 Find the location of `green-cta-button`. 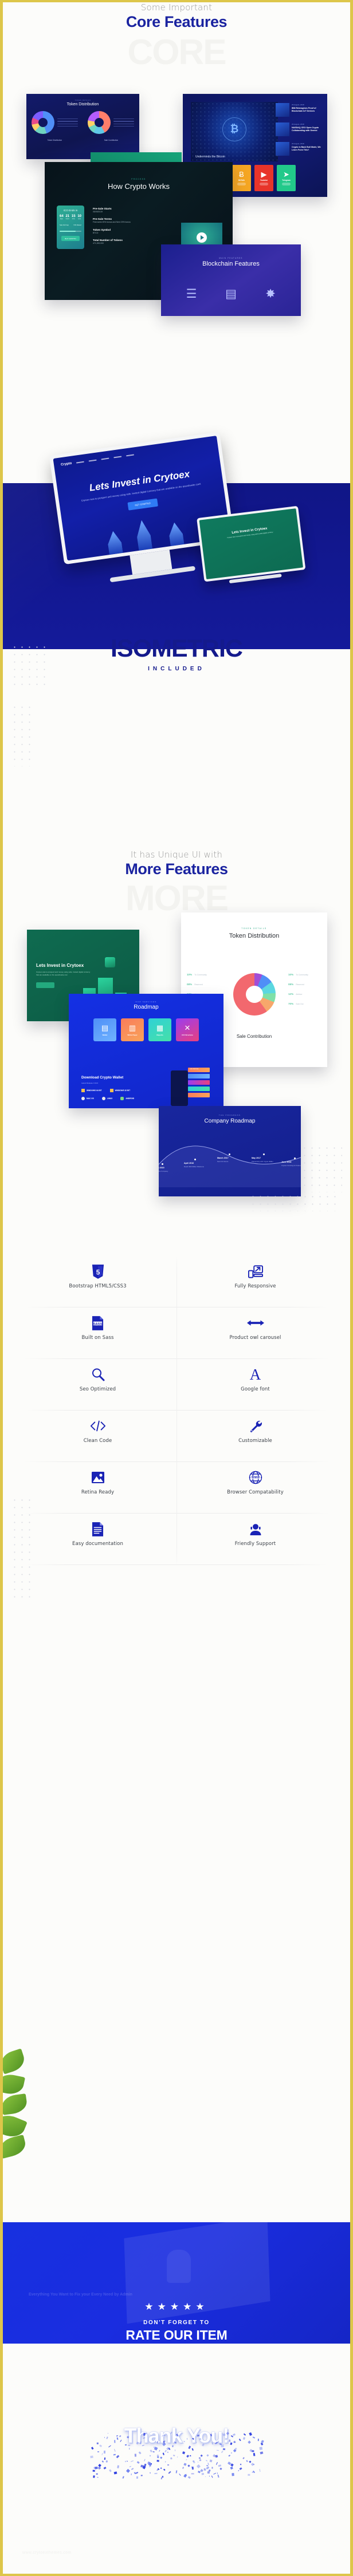

green-cta-button is located at coordinates (45, 985).